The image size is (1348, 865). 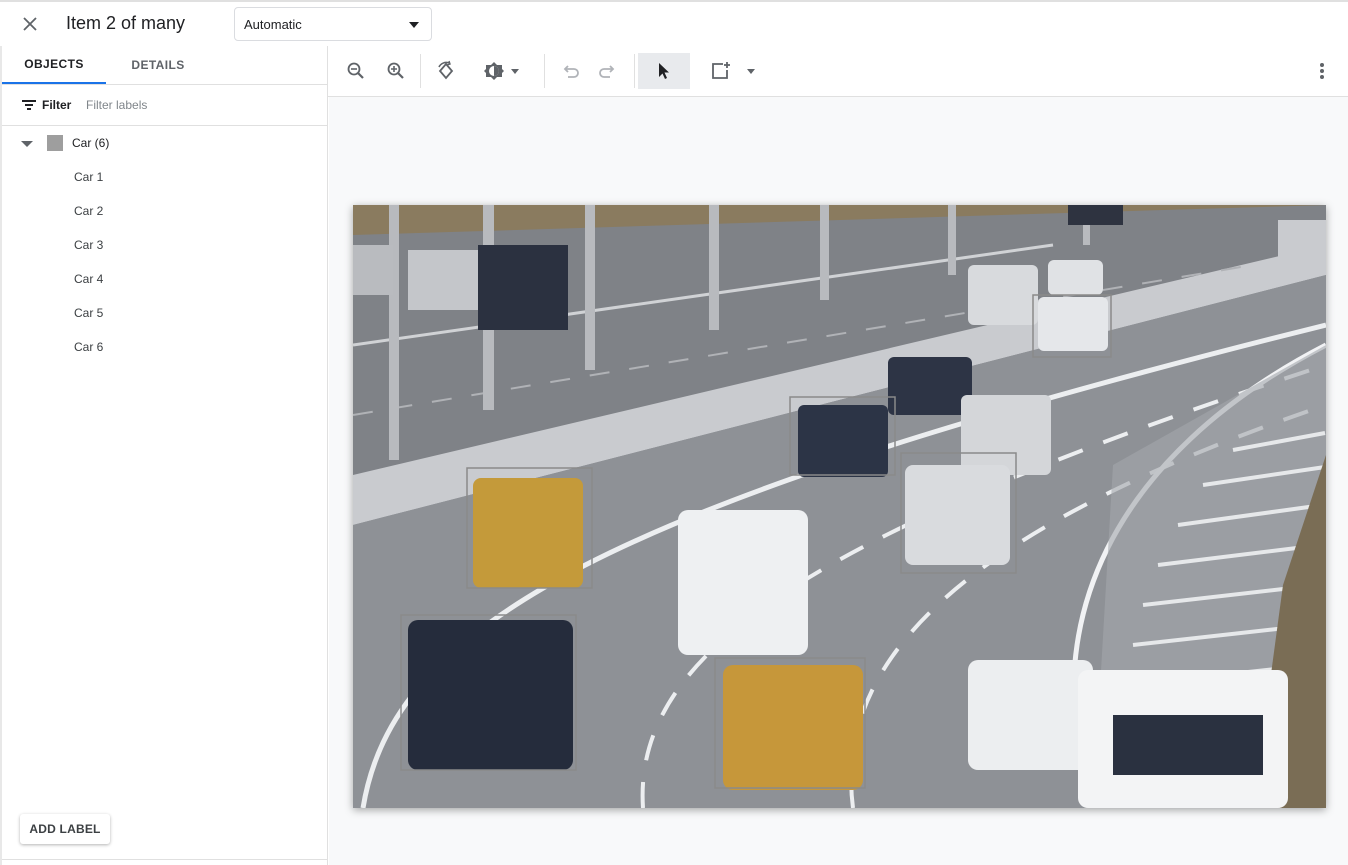 I want to click on label-group-car: Car (6), so click(x=165, y=143).